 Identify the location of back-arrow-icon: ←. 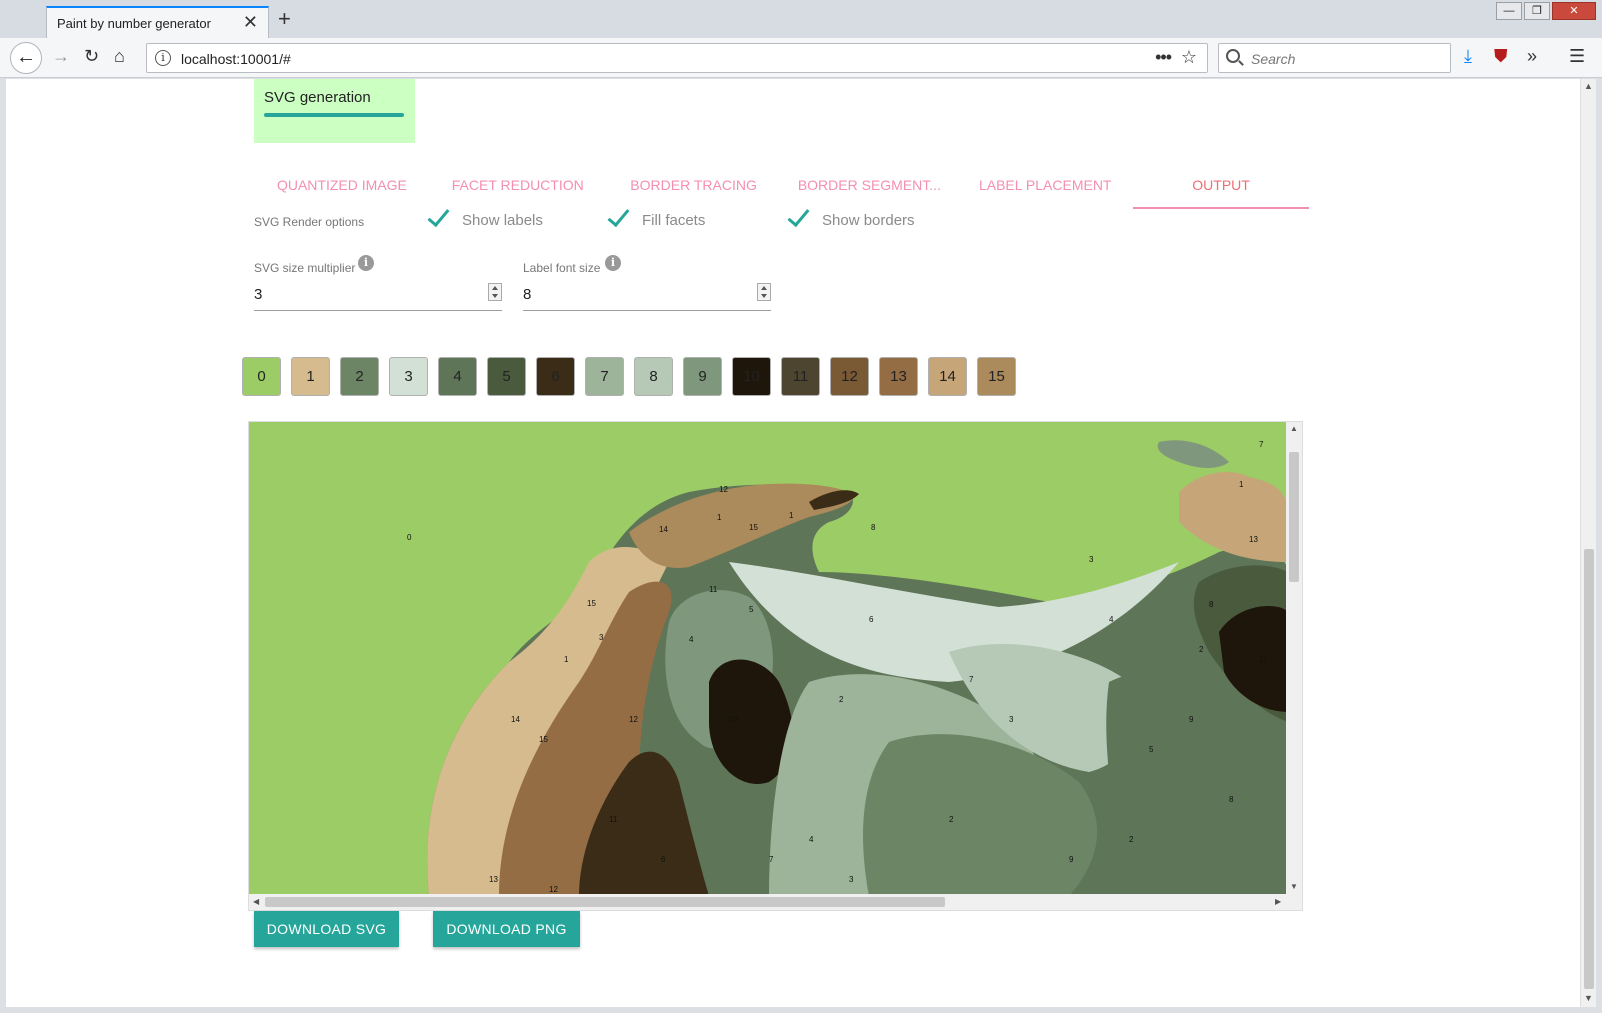
(26, 58).